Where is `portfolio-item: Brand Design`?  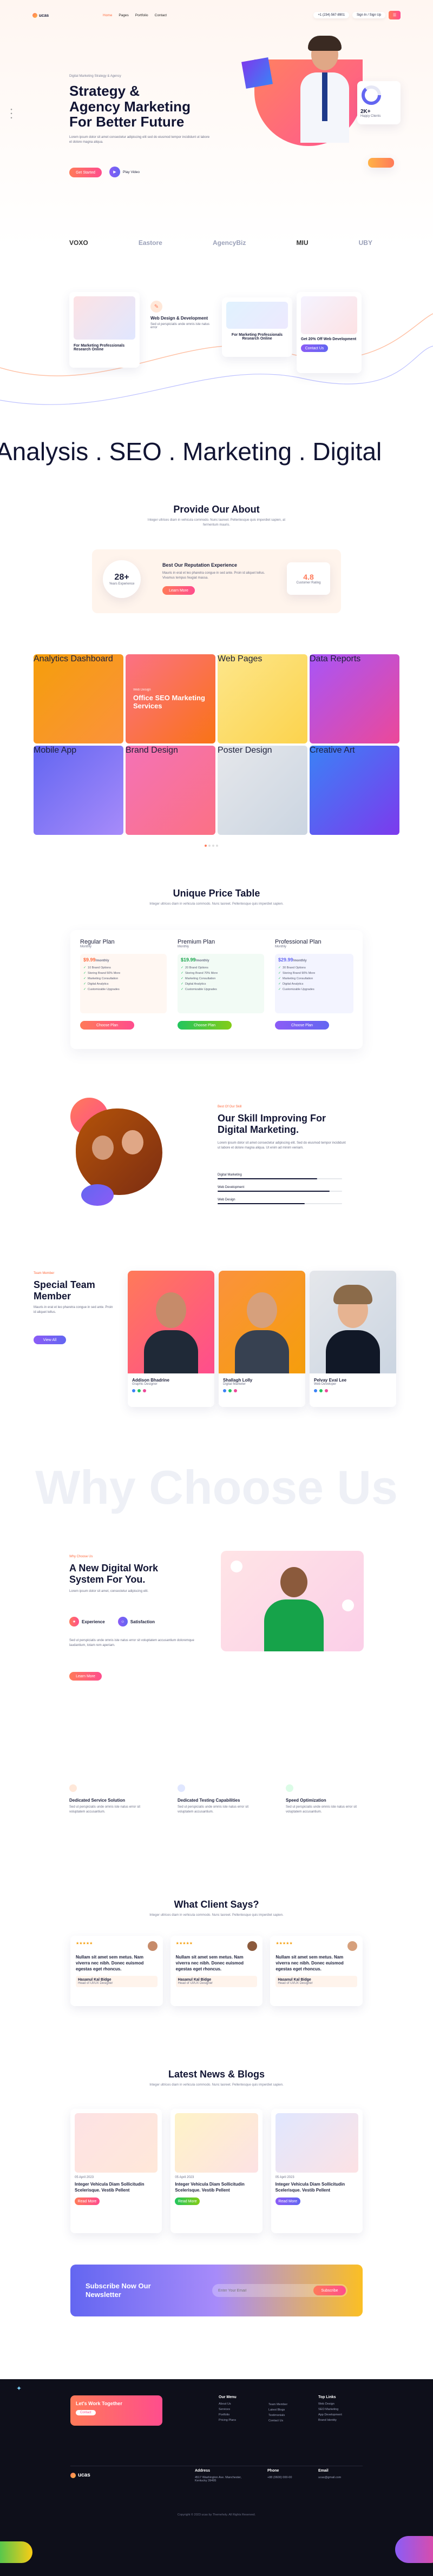
portfolio-item: Brand Design is located at coordinates (170, 790).